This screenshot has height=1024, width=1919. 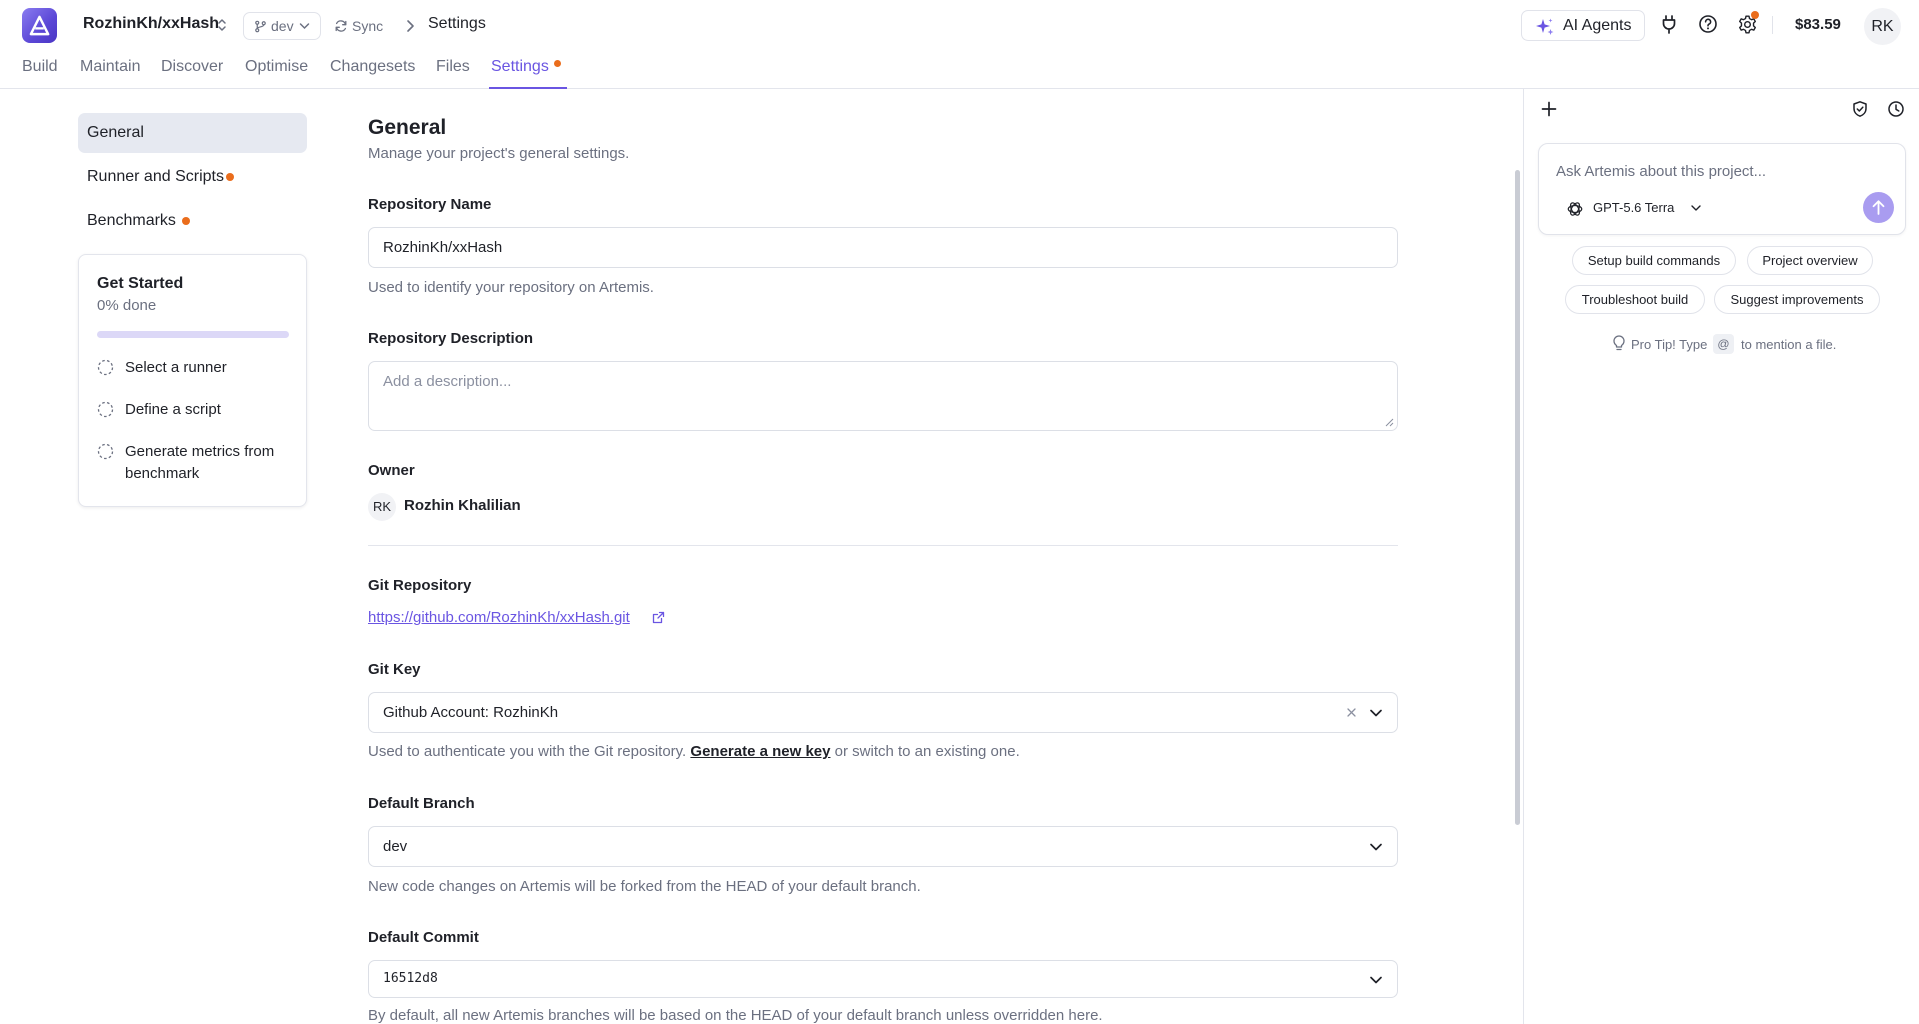 I want to click on resize-handle-icon, so click(x=1389, y=422).